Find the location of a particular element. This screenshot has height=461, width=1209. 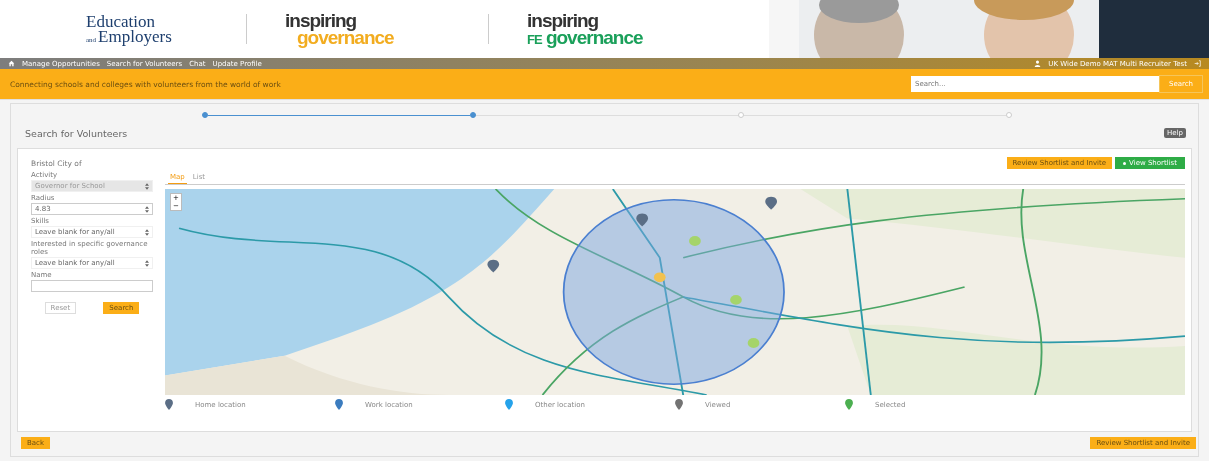

inspiring-fe-governance-logo: inspiring FE governance is located at coordinates (585, 29).